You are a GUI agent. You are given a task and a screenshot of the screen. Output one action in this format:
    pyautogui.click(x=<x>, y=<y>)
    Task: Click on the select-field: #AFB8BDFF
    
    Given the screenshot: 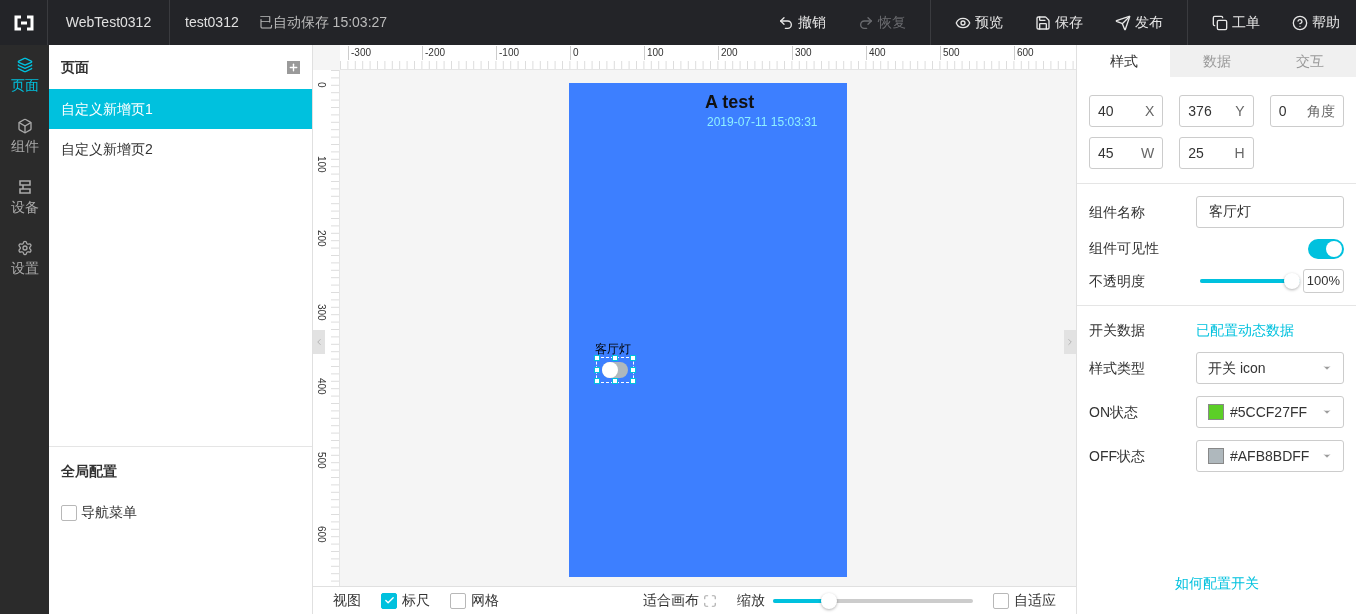 What is the action you would take?
    pyautogui.click(x=1270, y=456)
    